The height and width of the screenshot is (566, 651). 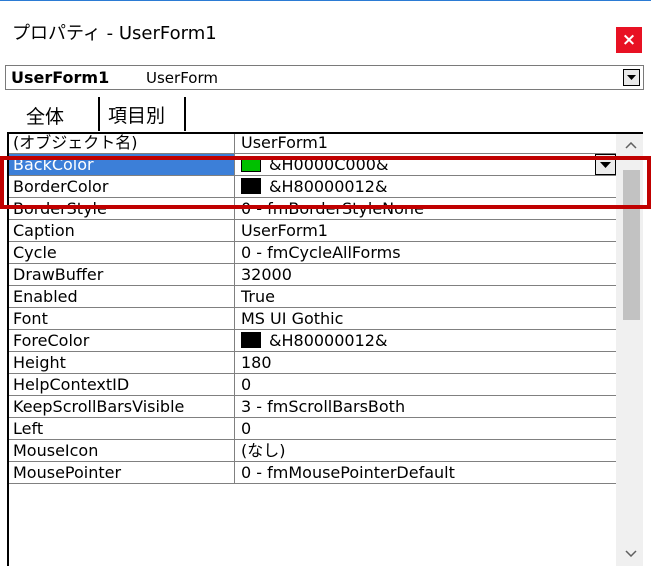 I want to click on property-row: Font MS UI Gothic, so click(x=312, y=319).